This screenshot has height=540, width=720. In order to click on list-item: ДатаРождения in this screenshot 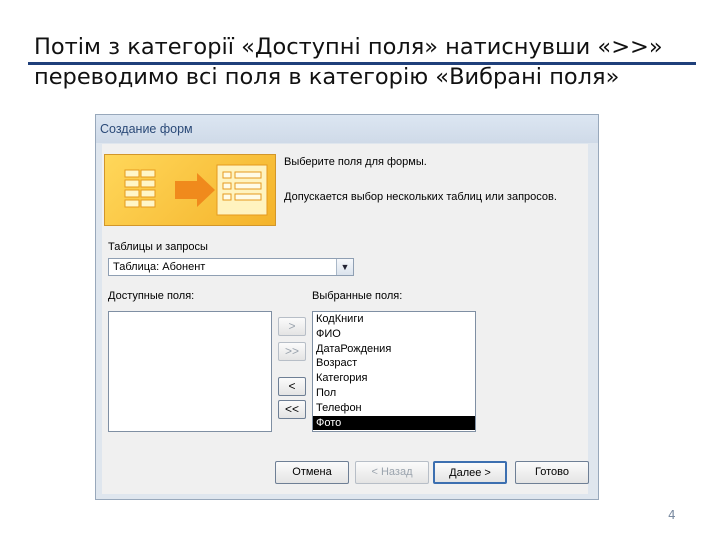, I will do `click(394, 349)`.